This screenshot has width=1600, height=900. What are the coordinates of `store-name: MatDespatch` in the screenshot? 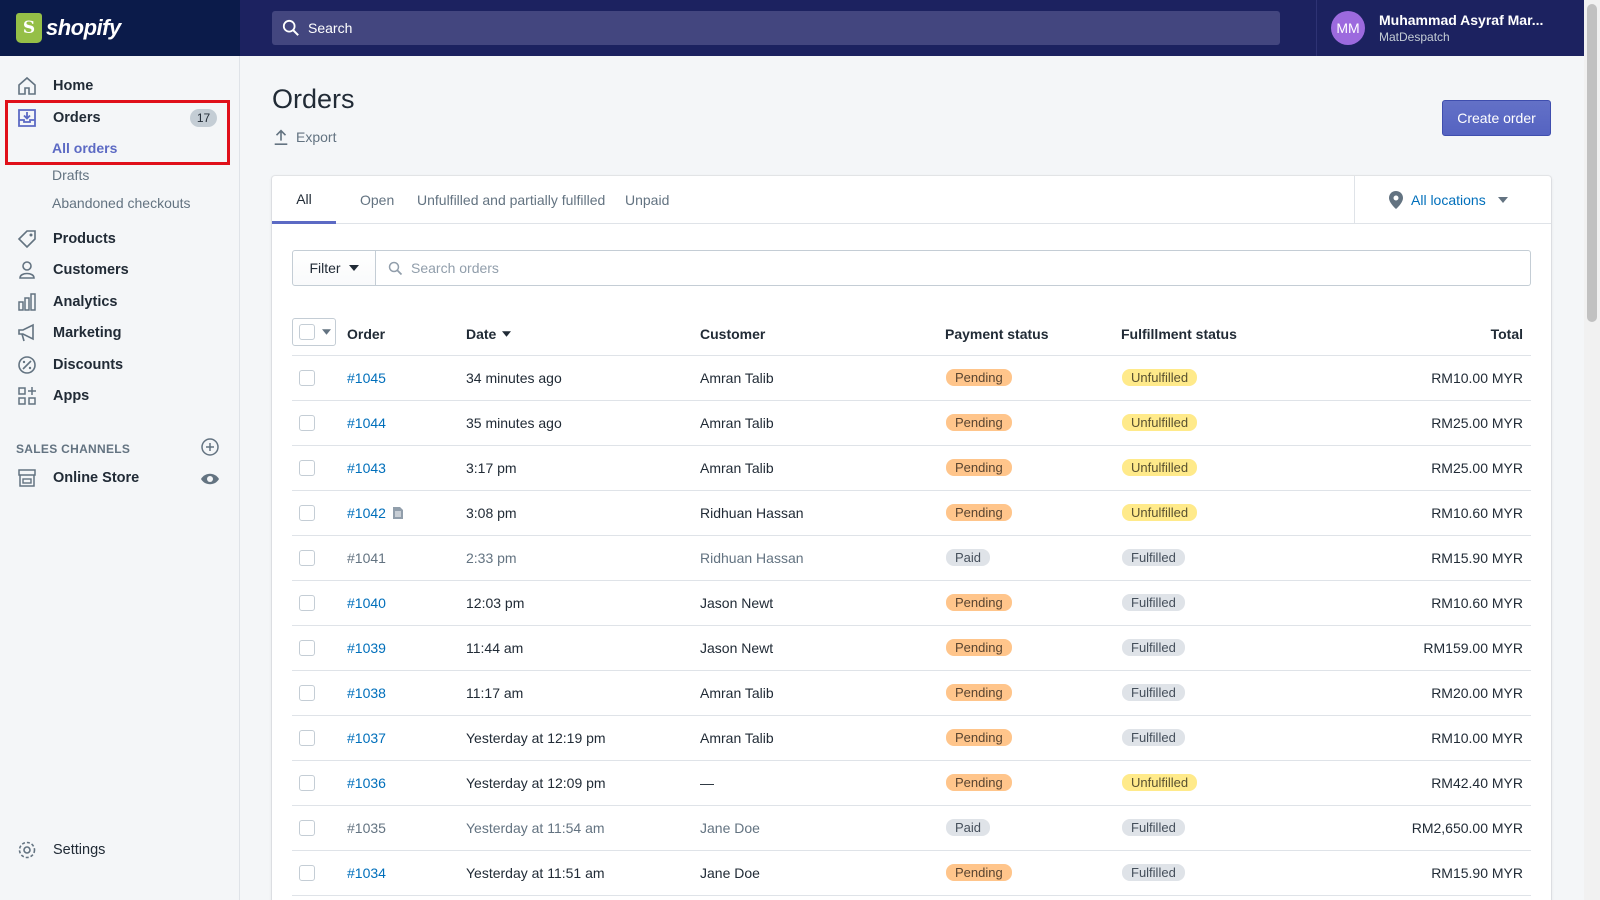 It's located at (1414, 37).